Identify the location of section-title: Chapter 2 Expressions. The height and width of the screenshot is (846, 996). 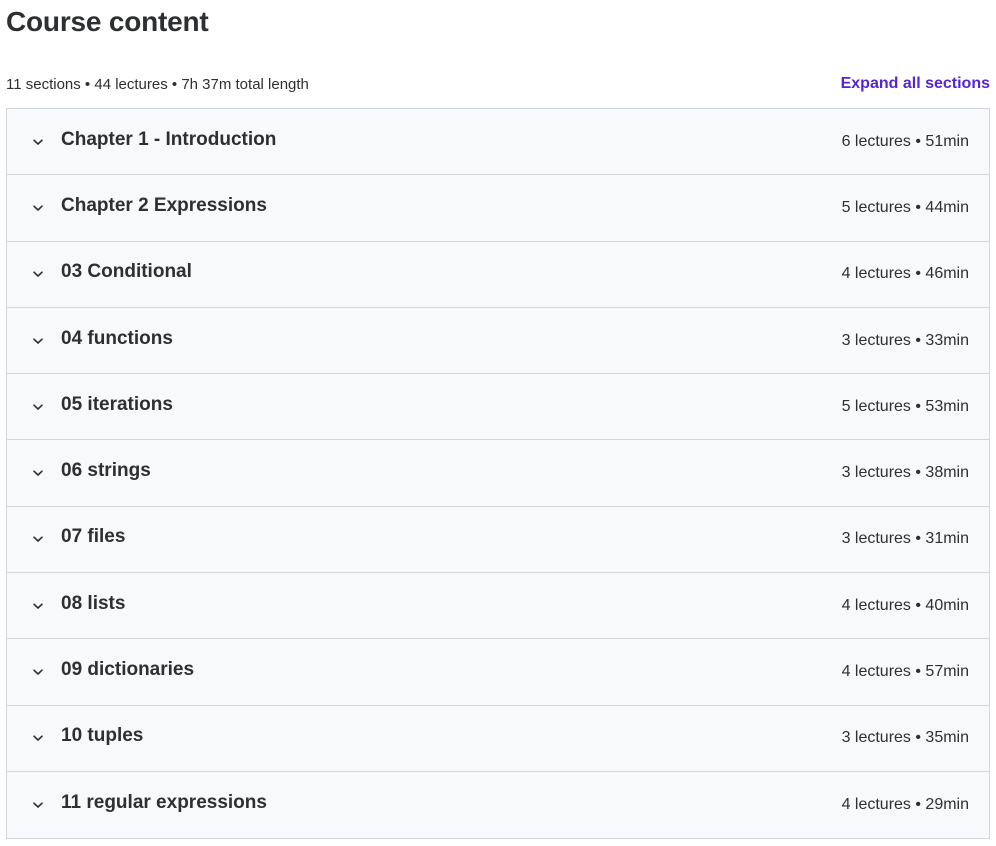
(164, 205).